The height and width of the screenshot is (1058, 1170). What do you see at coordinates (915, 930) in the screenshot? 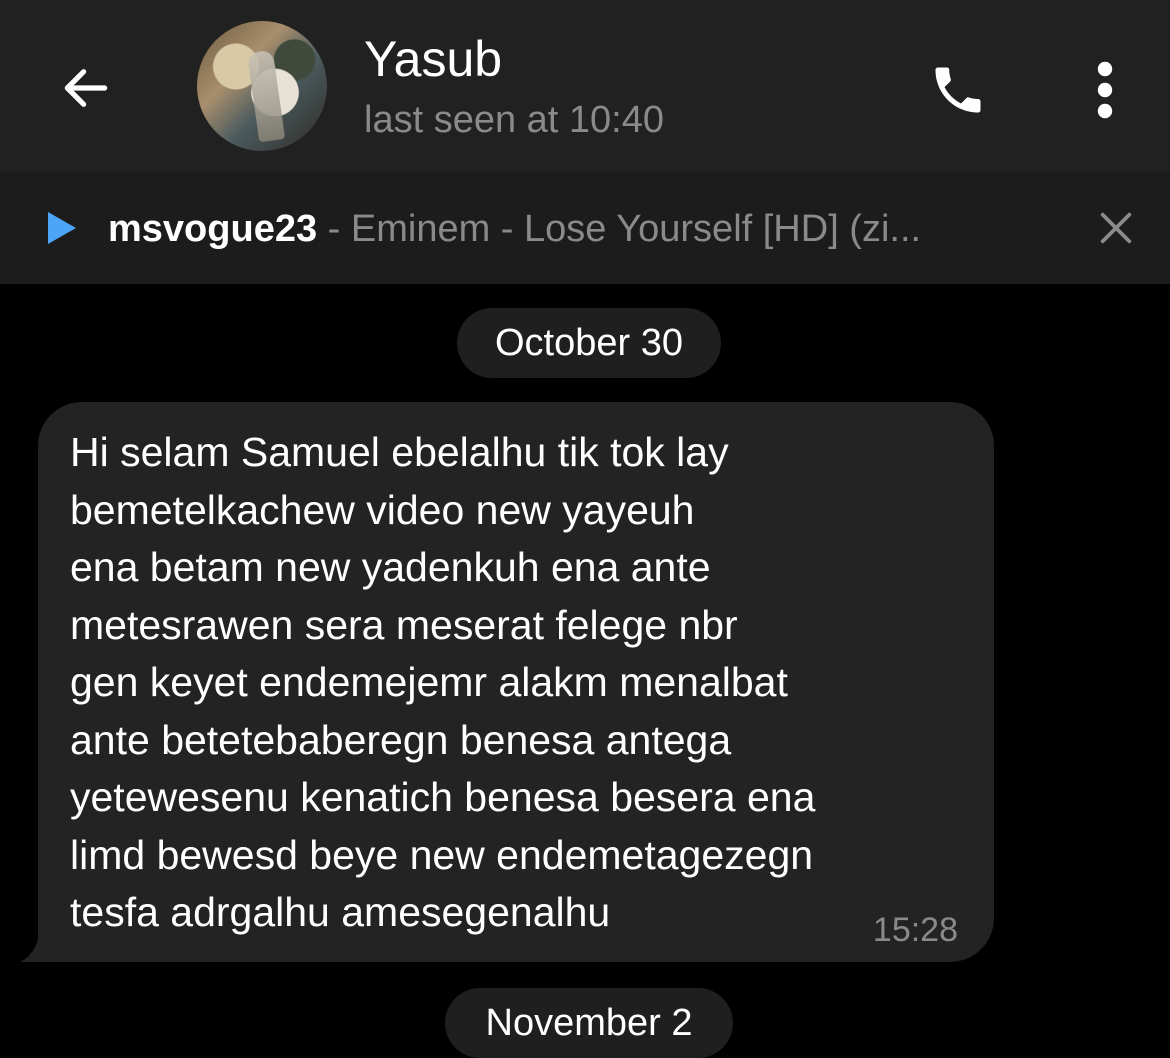
I see `message-time: 15:28` at bounding box center [915, 930].